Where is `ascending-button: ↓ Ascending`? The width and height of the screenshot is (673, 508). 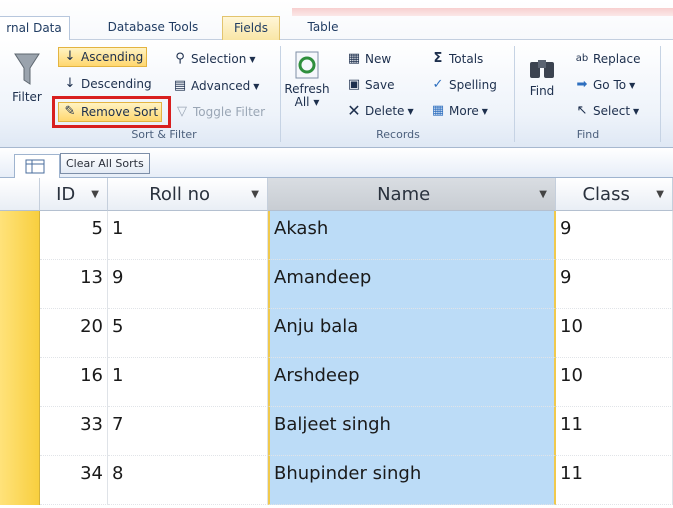 ascending-button: ↓ Ascending is located at coordinates (103, 57).